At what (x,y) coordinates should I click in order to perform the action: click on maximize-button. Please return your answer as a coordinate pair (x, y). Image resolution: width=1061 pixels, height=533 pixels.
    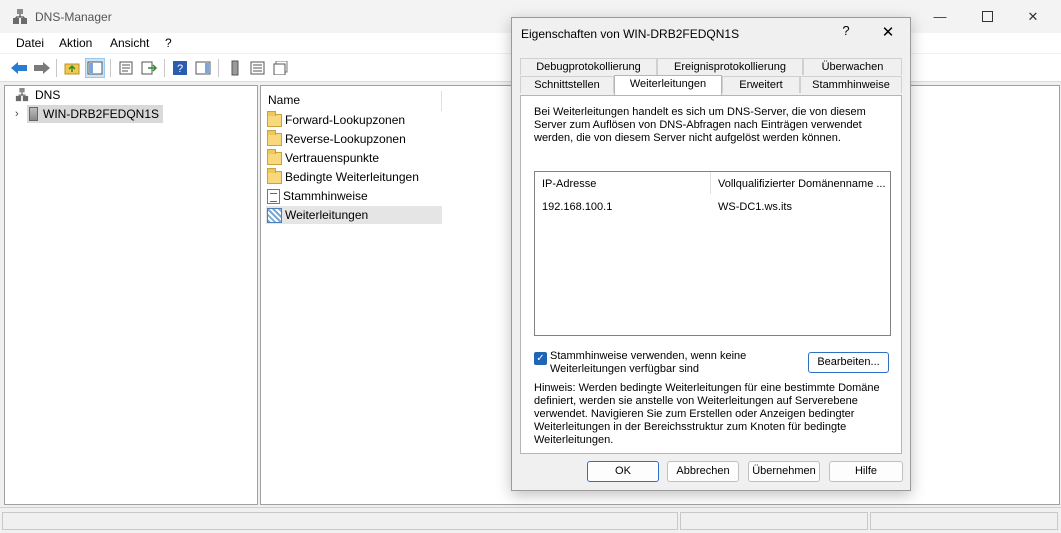
    Looking at the image, I should click on (987, 16).